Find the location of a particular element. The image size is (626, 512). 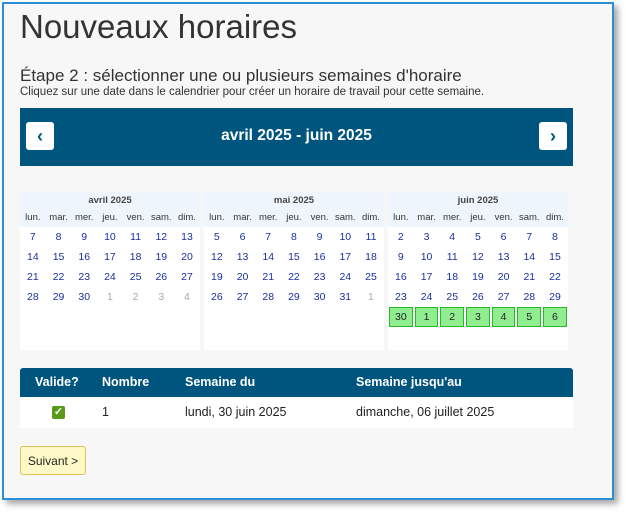

next-button: Suivant > is located at coordinates (53, 460).